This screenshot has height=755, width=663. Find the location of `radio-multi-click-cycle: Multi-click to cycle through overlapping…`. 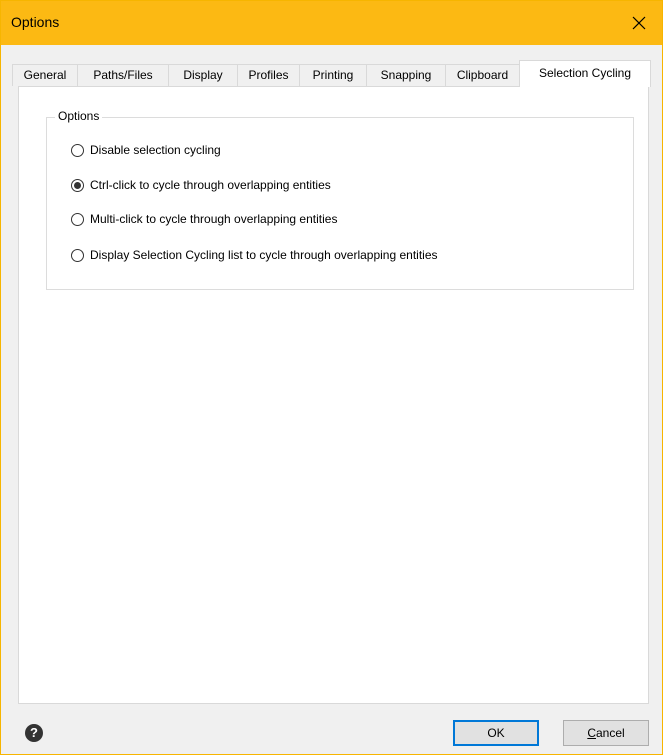

radio-multi-click-cycle: Multi-click to cycle through overlapping… is located at coordinates (204, 219).